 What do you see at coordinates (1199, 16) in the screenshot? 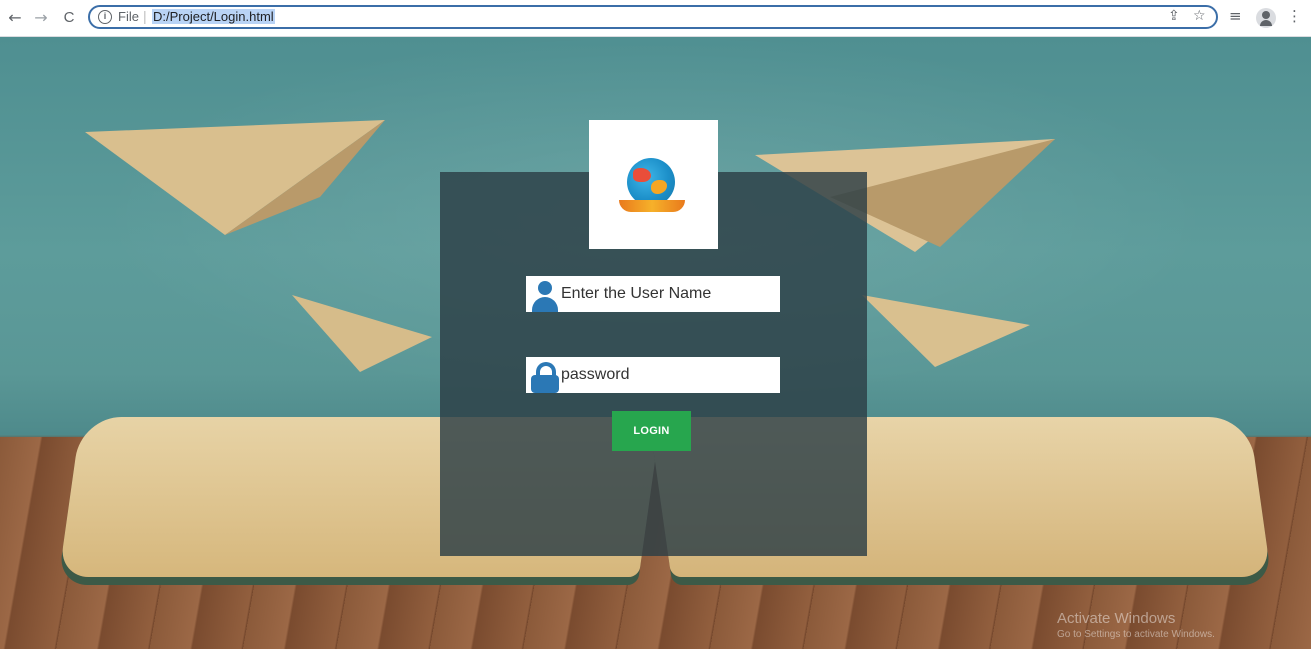
I see `star-icon: ☆` at bounding box center [1199, 16].